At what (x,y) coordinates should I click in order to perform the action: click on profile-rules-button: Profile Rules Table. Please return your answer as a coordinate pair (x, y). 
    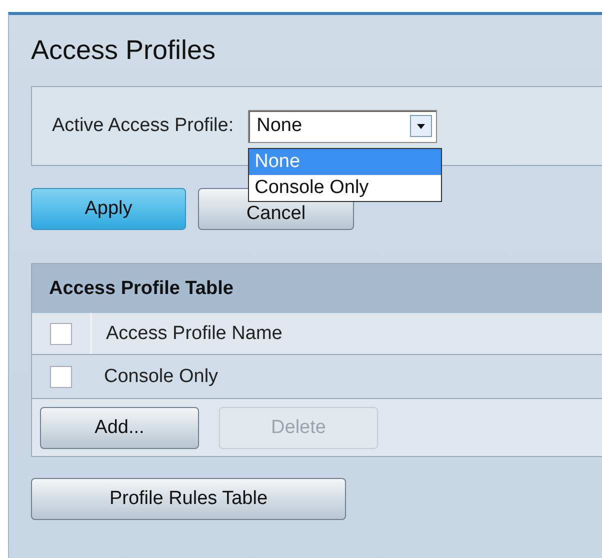
    Looking at the image, I should click on (188, 499).